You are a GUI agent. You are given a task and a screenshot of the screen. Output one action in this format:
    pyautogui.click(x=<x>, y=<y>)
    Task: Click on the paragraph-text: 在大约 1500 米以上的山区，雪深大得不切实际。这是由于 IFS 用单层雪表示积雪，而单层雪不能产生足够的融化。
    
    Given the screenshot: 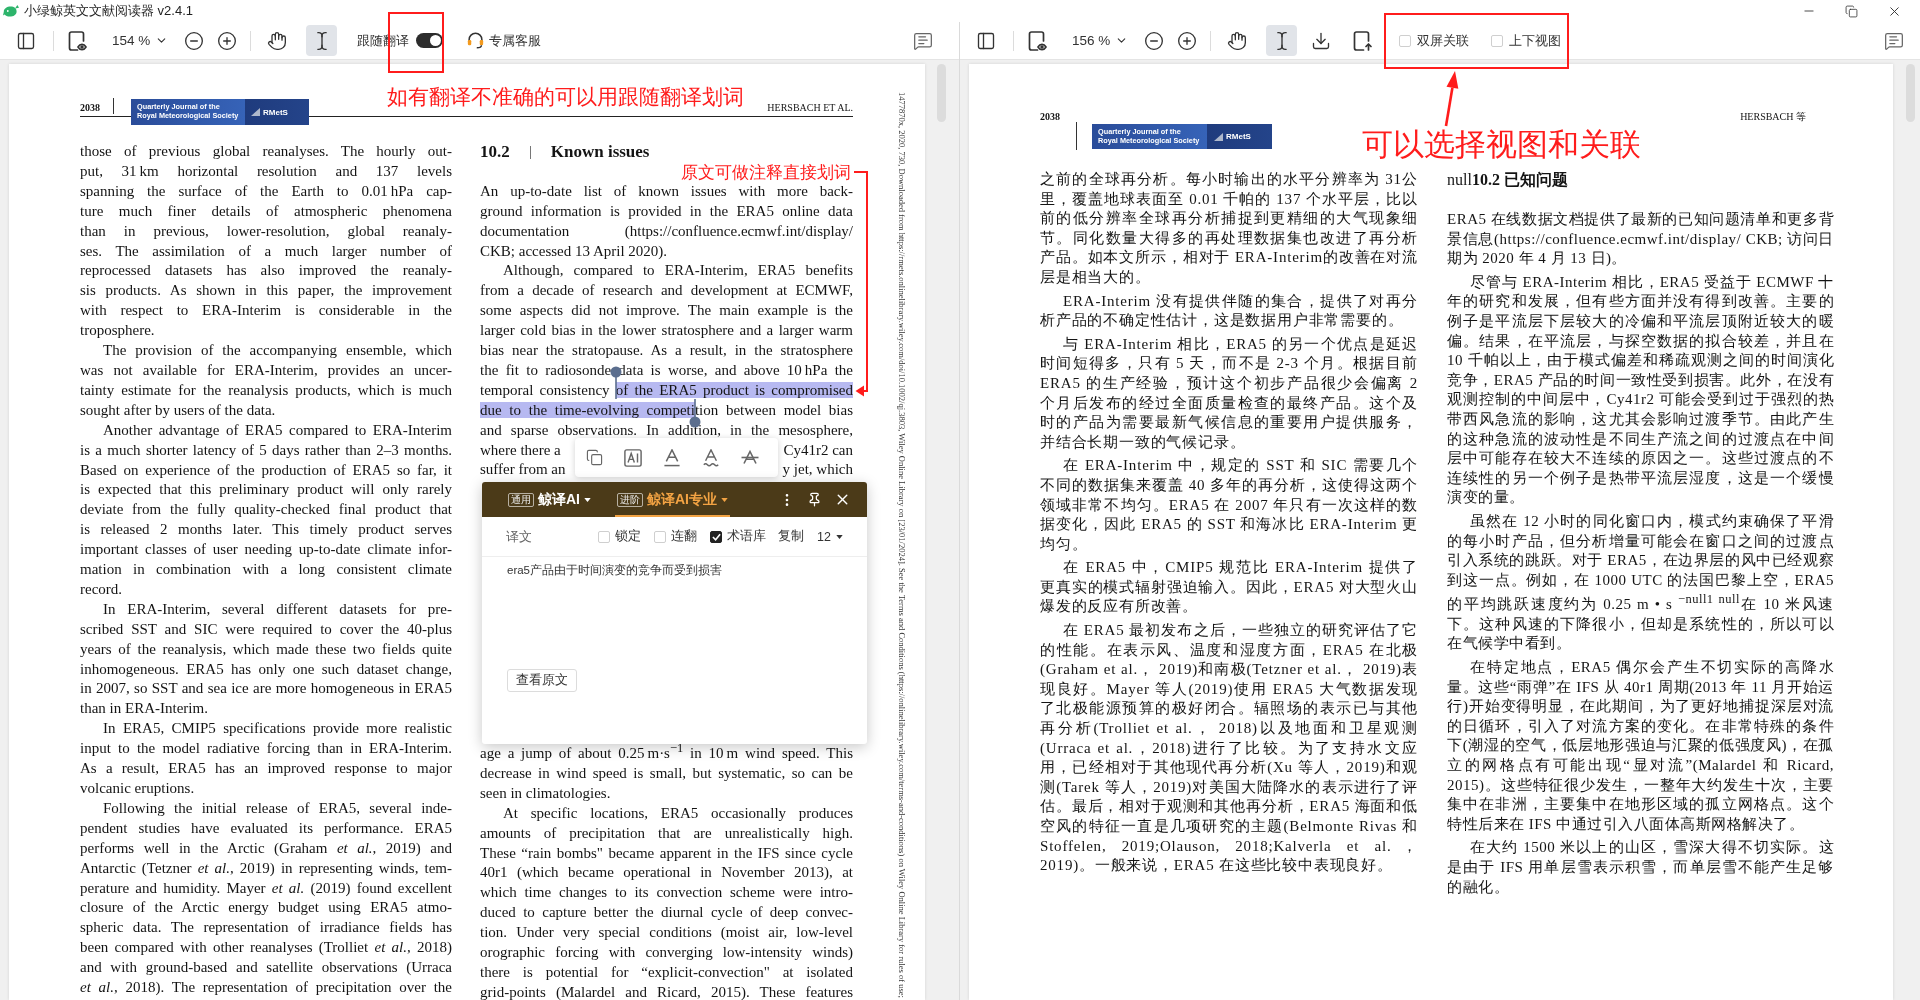 What is the action you would take?
    pyautogui.click(x=1640, y=867)
    